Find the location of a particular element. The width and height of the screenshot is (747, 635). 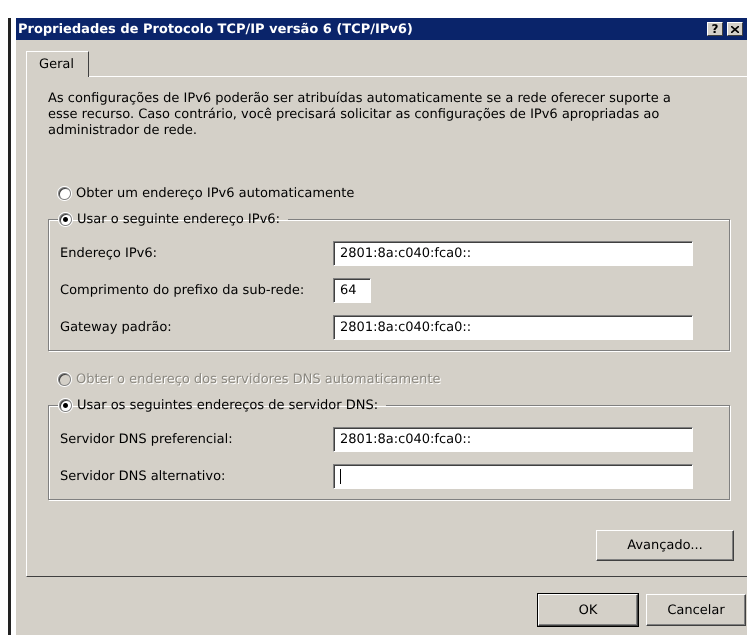

address-field is located at coordinates (513, 476).